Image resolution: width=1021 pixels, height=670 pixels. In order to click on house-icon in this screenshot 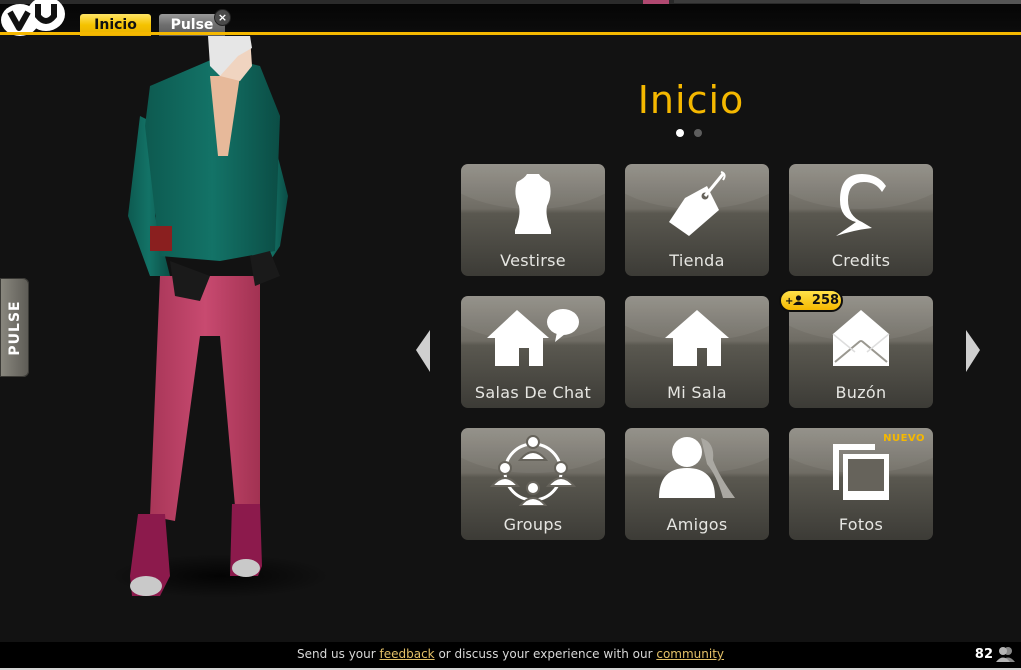, I will do `click(697, 338)`.